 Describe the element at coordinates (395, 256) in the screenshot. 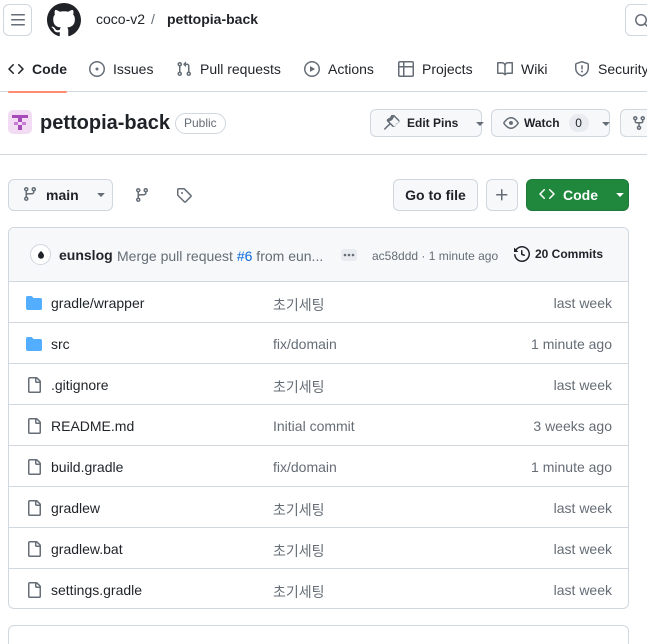

I see `commit-sha: ac58ddd` at that location.